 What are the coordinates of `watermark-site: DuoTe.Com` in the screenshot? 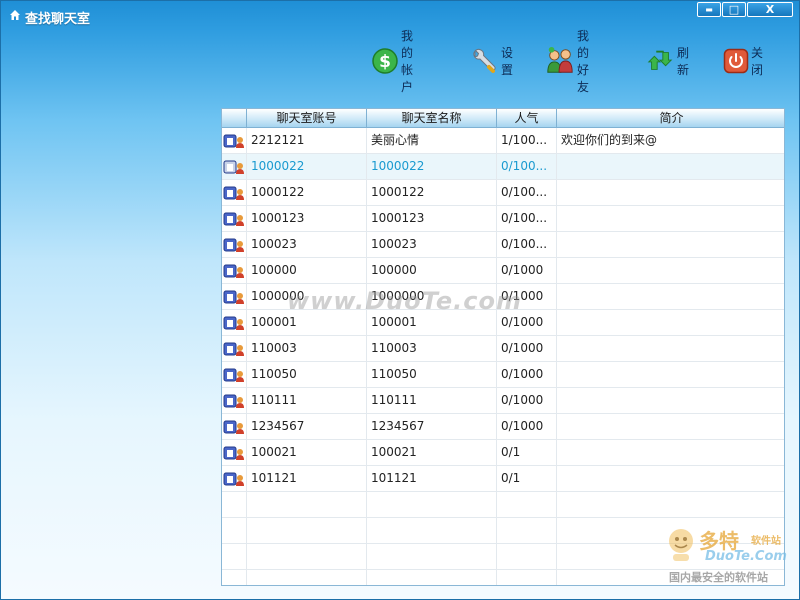 It's located at (746, 556).